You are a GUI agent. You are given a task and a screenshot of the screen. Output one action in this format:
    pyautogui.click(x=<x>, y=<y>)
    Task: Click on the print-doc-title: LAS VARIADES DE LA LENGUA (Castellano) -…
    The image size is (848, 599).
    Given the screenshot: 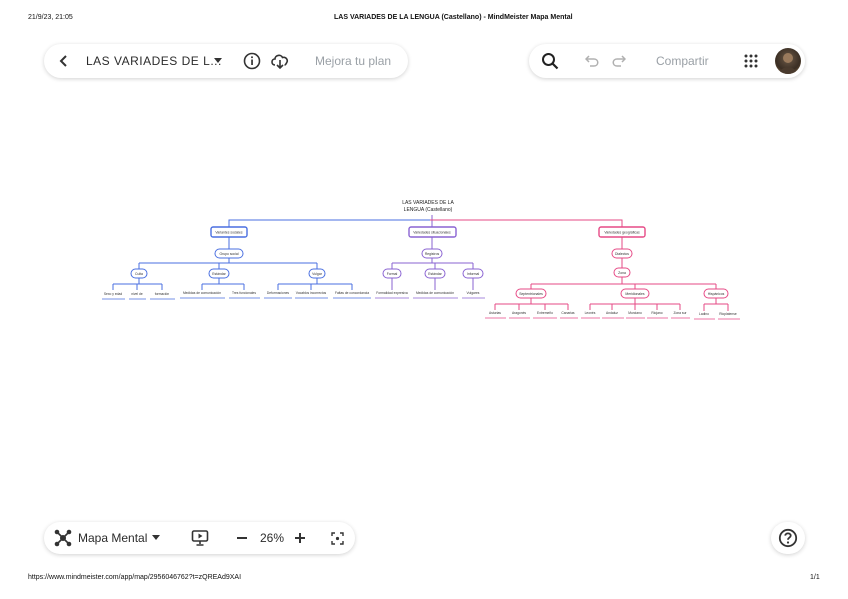 What is the action you would take?
    pyautogui.click(x=453, y=17)
    